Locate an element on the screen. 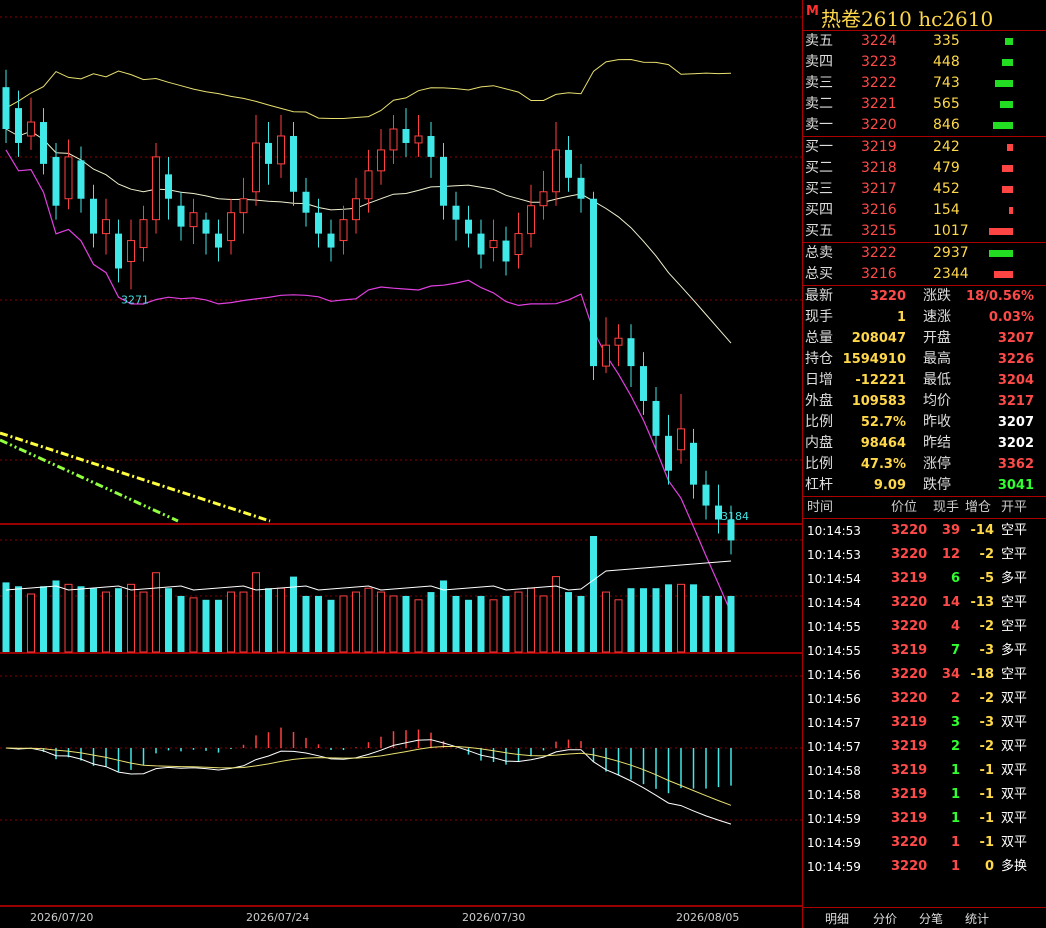 Image resolution: width=1046 pixels, height=928 pixels. tick-price: 3219 is located at coordinates (909, 770).